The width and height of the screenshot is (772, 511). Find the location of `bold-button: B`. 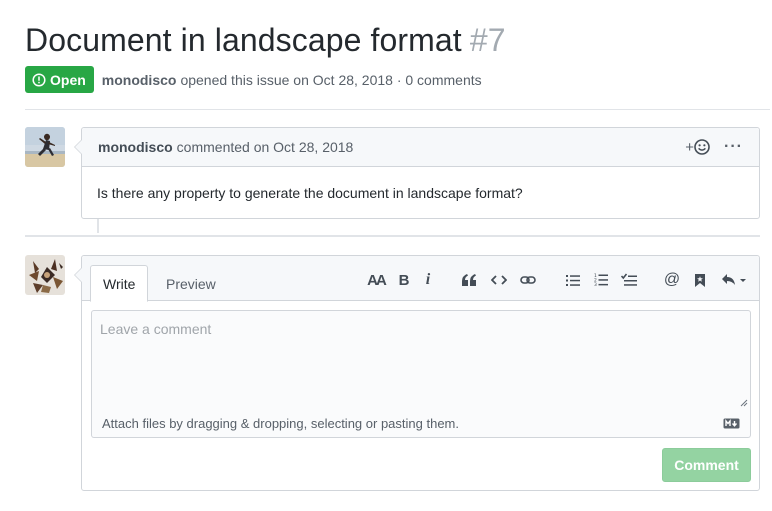

bold-button: B is located at coordinates (404, 280).